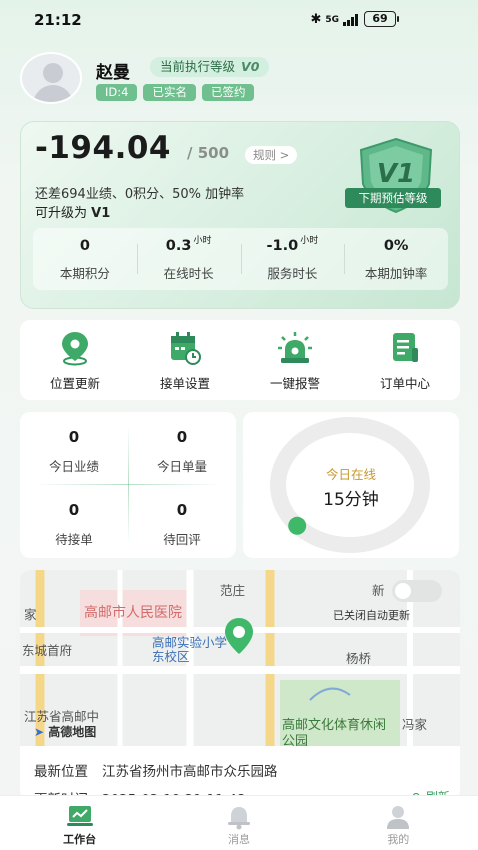 This screenshot has height=850, width=478. What do you see at coordinates (398, 817) in the screenshot?
I see `user-icon` at bounding box center [398, 817].